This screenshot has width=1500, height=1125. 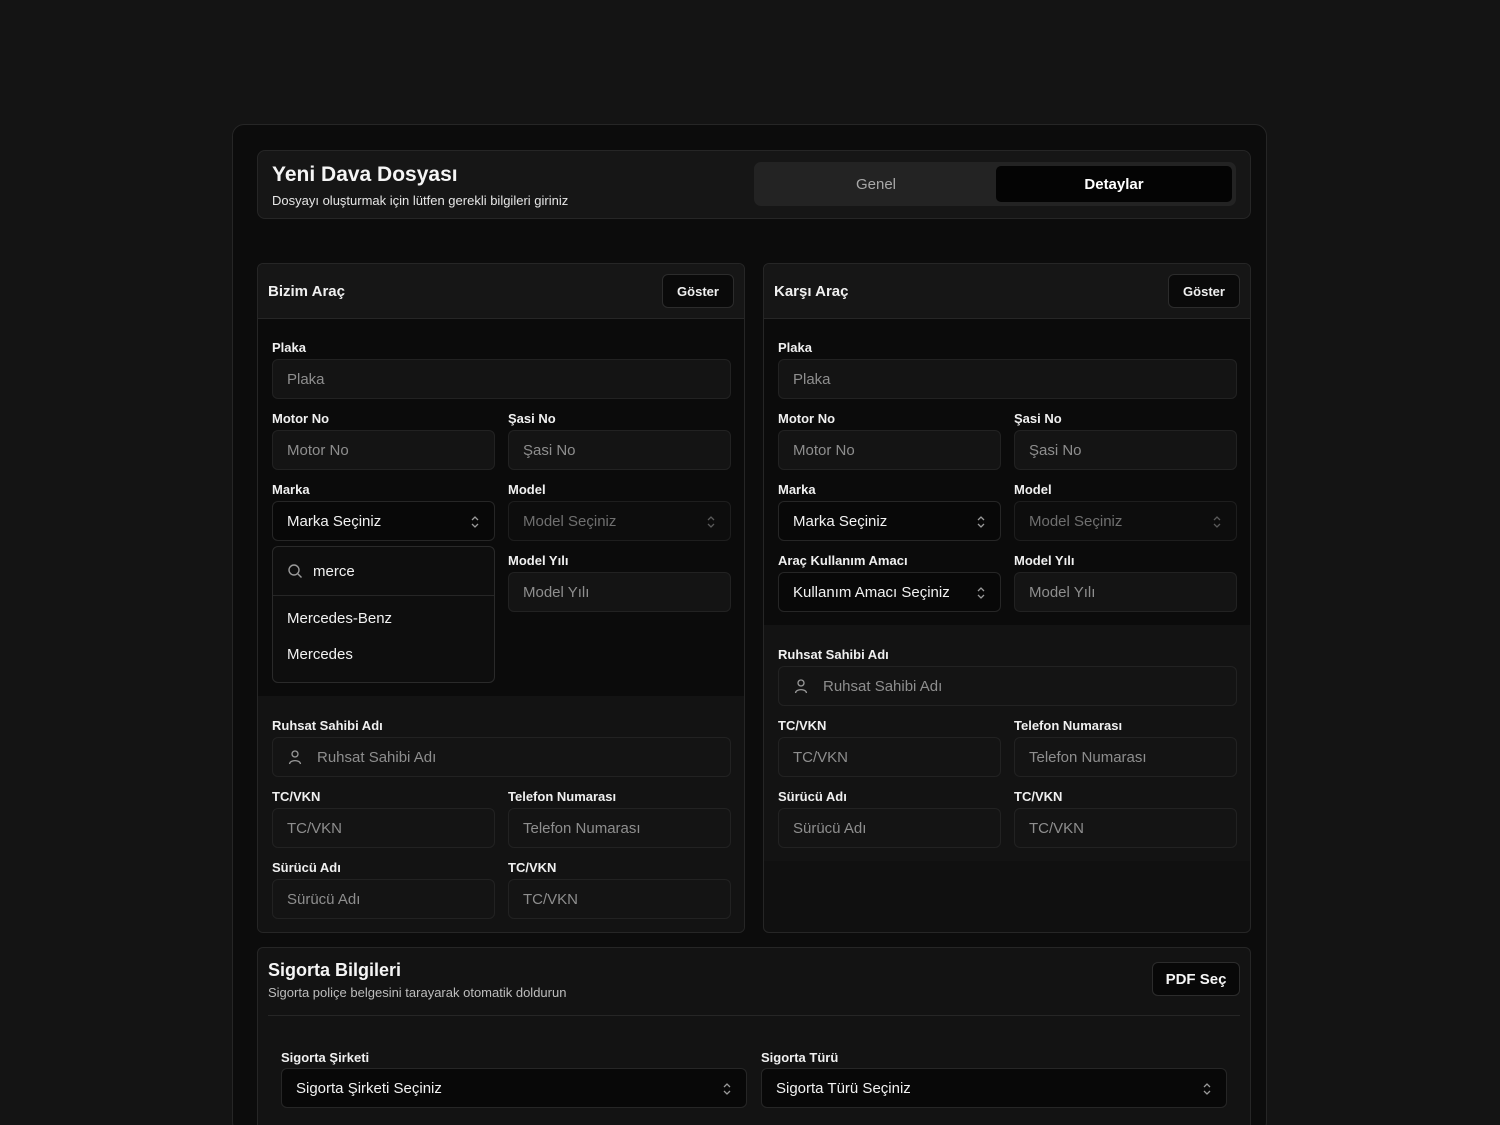 I want to click on brand-search-input: merce, so click(x=383, y=571).